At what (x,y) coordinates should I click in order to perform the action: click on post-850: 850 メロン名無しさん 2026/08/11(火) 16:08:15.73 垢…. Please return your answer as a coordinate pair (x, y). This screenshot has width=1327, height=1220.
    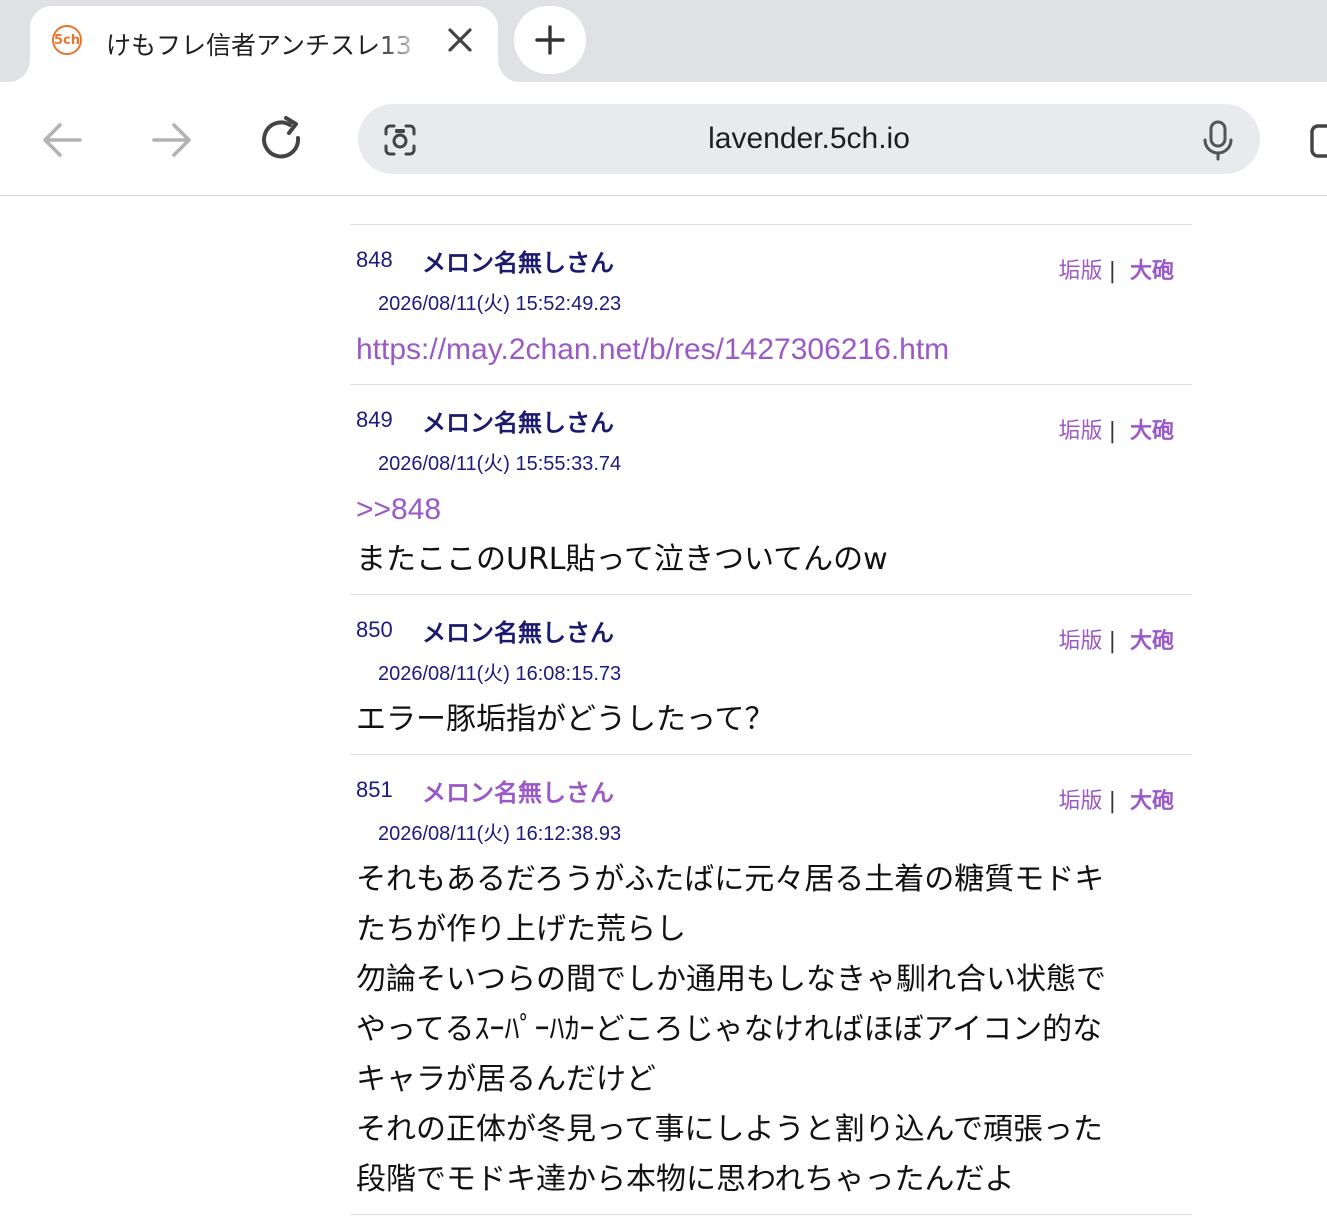
    Looking at the image, I should click on (771, 675).